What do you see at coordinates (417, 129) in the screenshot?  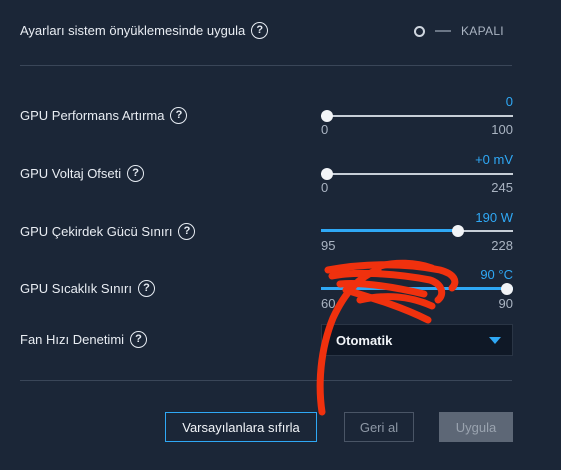 I see `gpu-boost-range: 0 100` at bounding box center [417, 129].